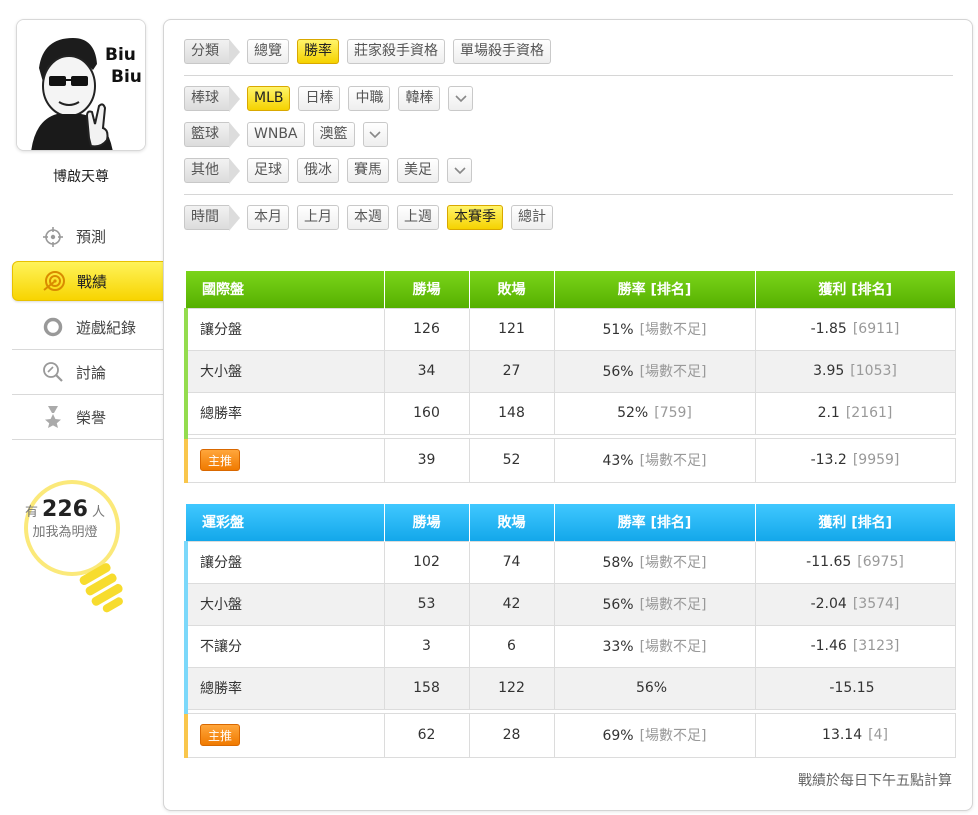 The width and height of the screenshot is (978, 815). Describe the element at coordinates (284, 735) in the screenshot. I see `row-name: 主推` at that location.